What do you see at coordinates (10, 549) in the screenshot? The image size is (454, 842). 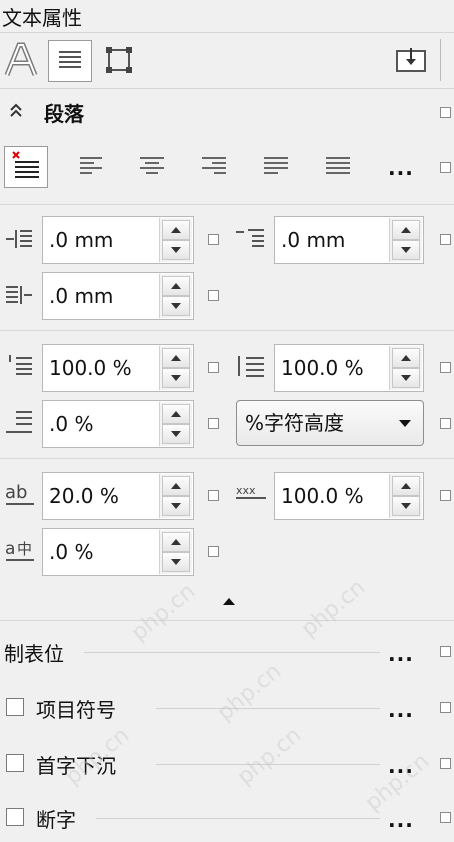 I see `svg-text: a` at bounding box center [10, 549].